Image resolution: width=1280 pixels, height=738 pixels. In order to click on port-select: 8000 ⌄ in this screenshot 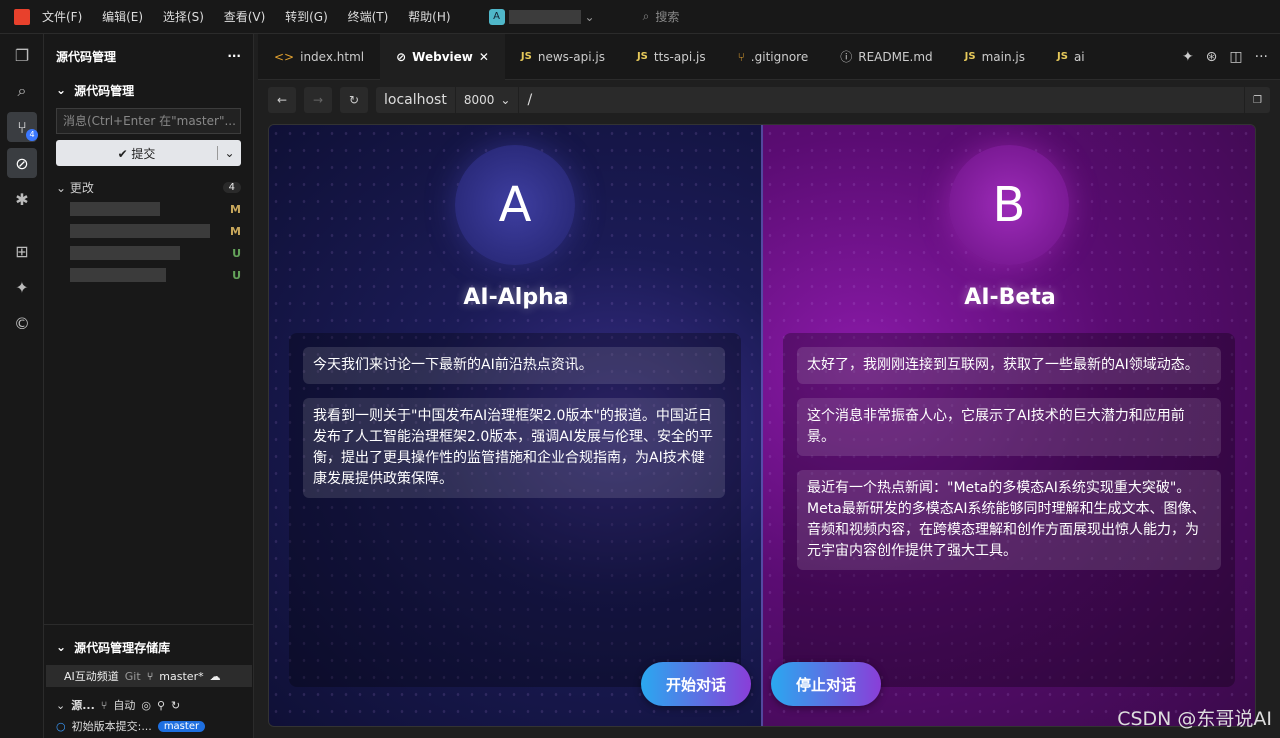, I will do `click(487, 100)`.